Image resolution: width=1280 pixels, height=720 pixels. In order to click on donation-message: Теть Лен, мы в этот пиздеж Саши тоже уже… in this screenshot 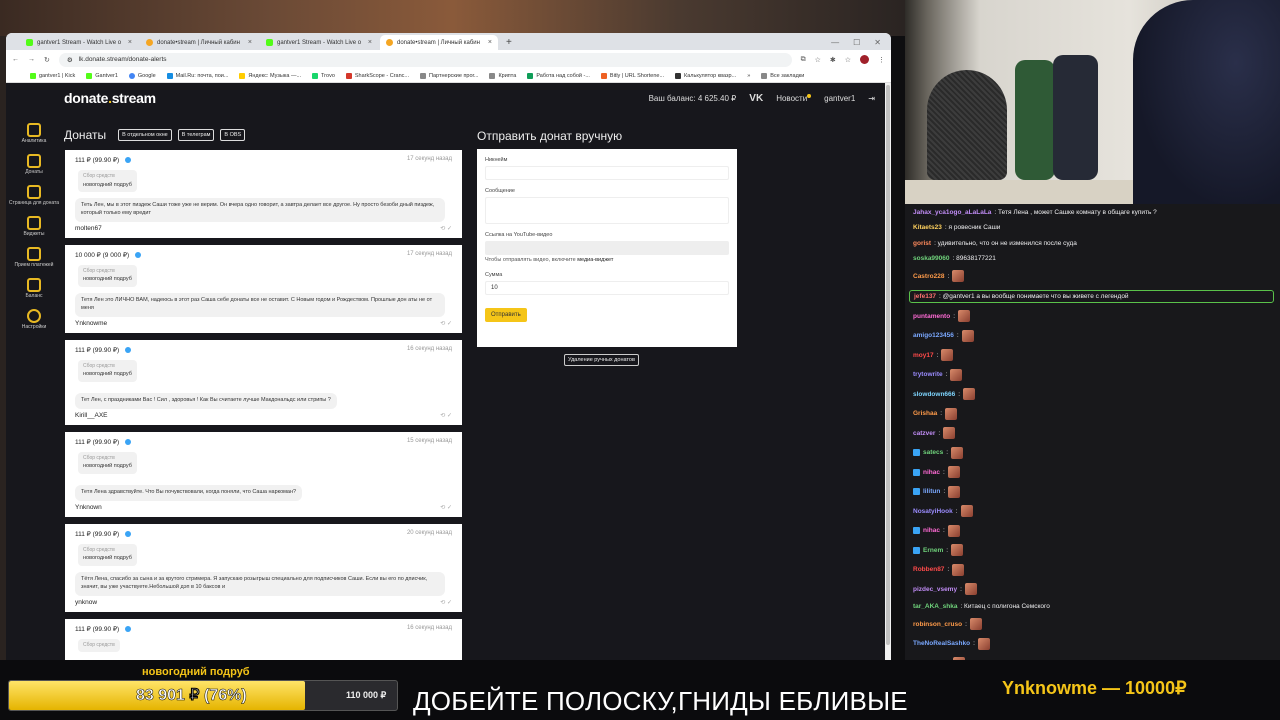, I will do `click(260, 210)`.